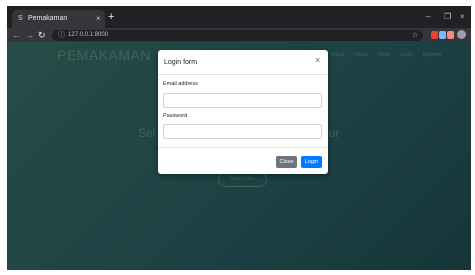  What do you see at coordinates (88, 35) in the screenshot?
I see `url-text: 127.0.0.1:8000` at bounding box center [88, 35].